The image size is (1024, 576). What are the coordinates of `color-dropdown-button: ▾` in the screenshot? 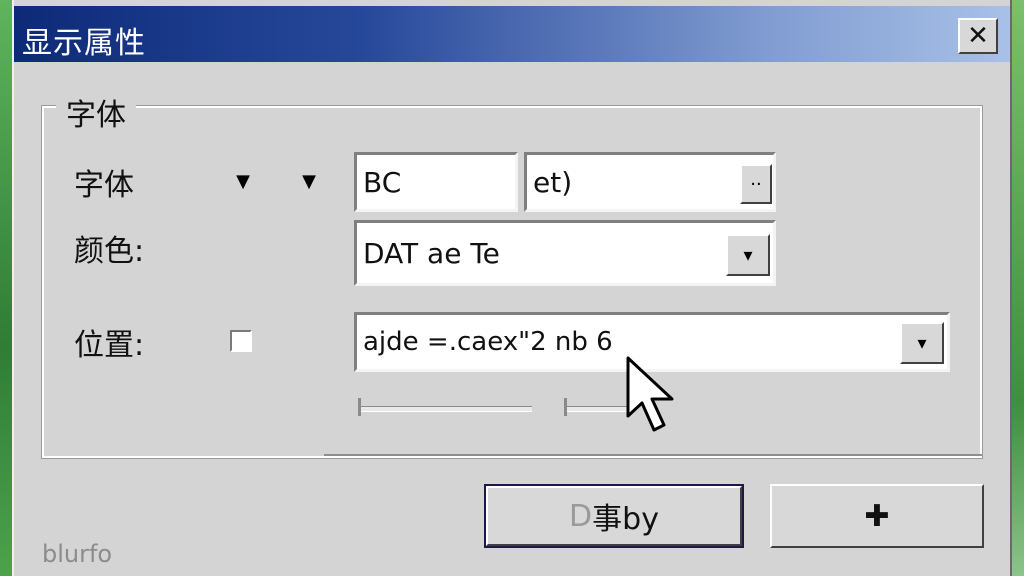 It's located at (748, 255).